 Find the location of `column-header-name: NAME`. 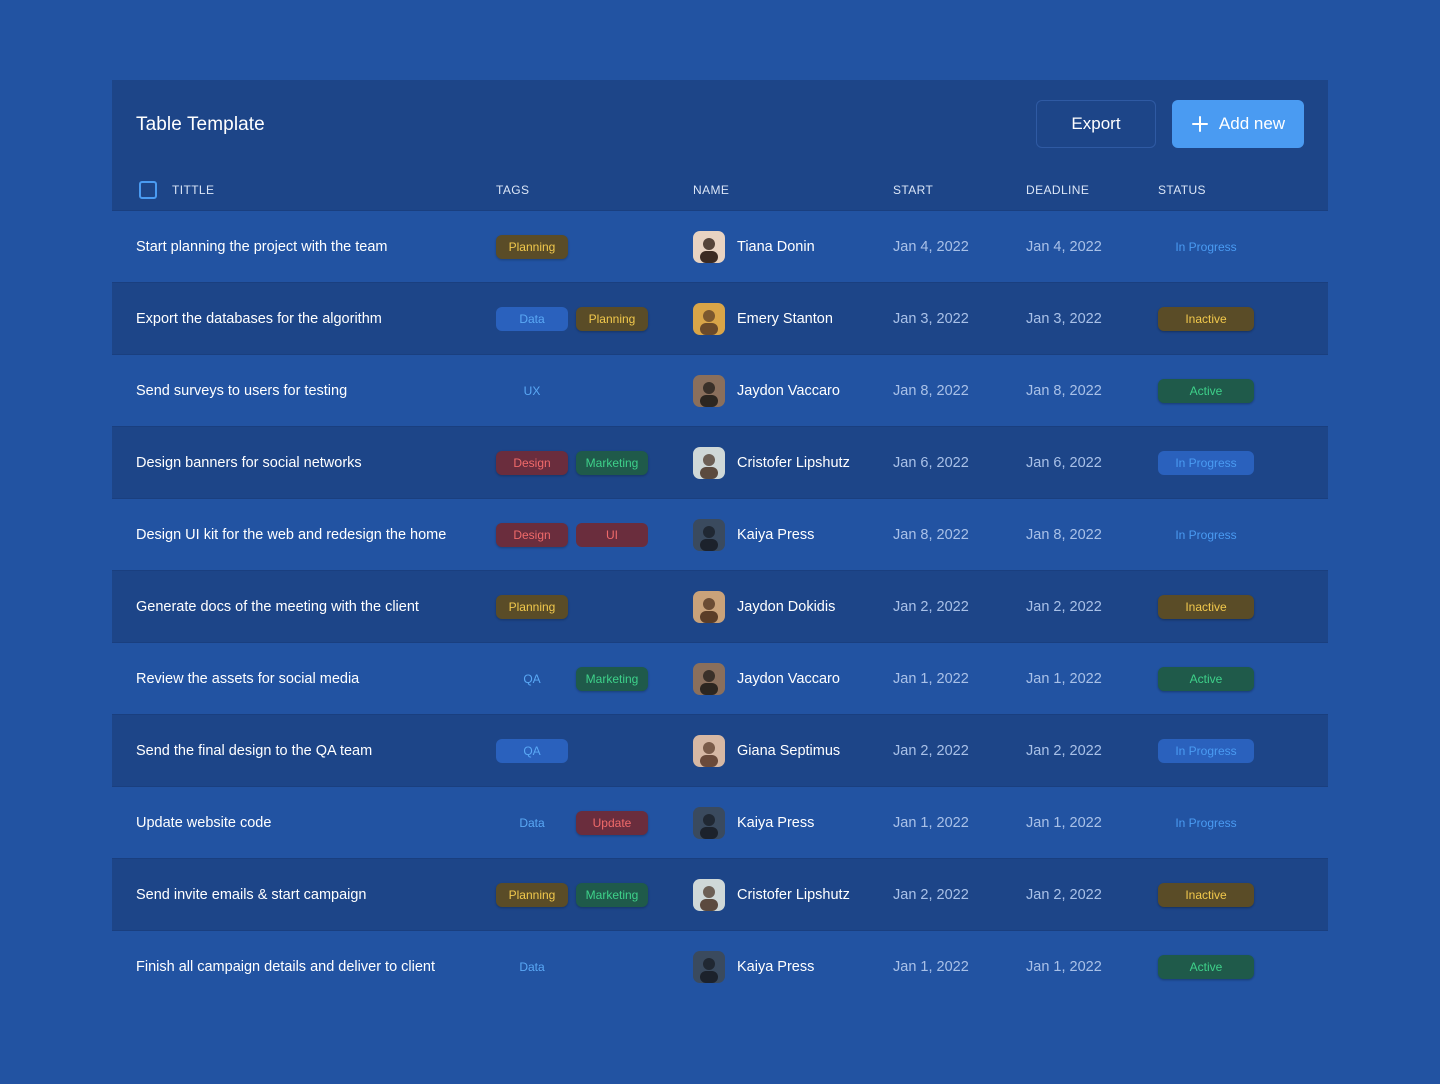

column-header-name: NAME is located at coordinates (711, 190).